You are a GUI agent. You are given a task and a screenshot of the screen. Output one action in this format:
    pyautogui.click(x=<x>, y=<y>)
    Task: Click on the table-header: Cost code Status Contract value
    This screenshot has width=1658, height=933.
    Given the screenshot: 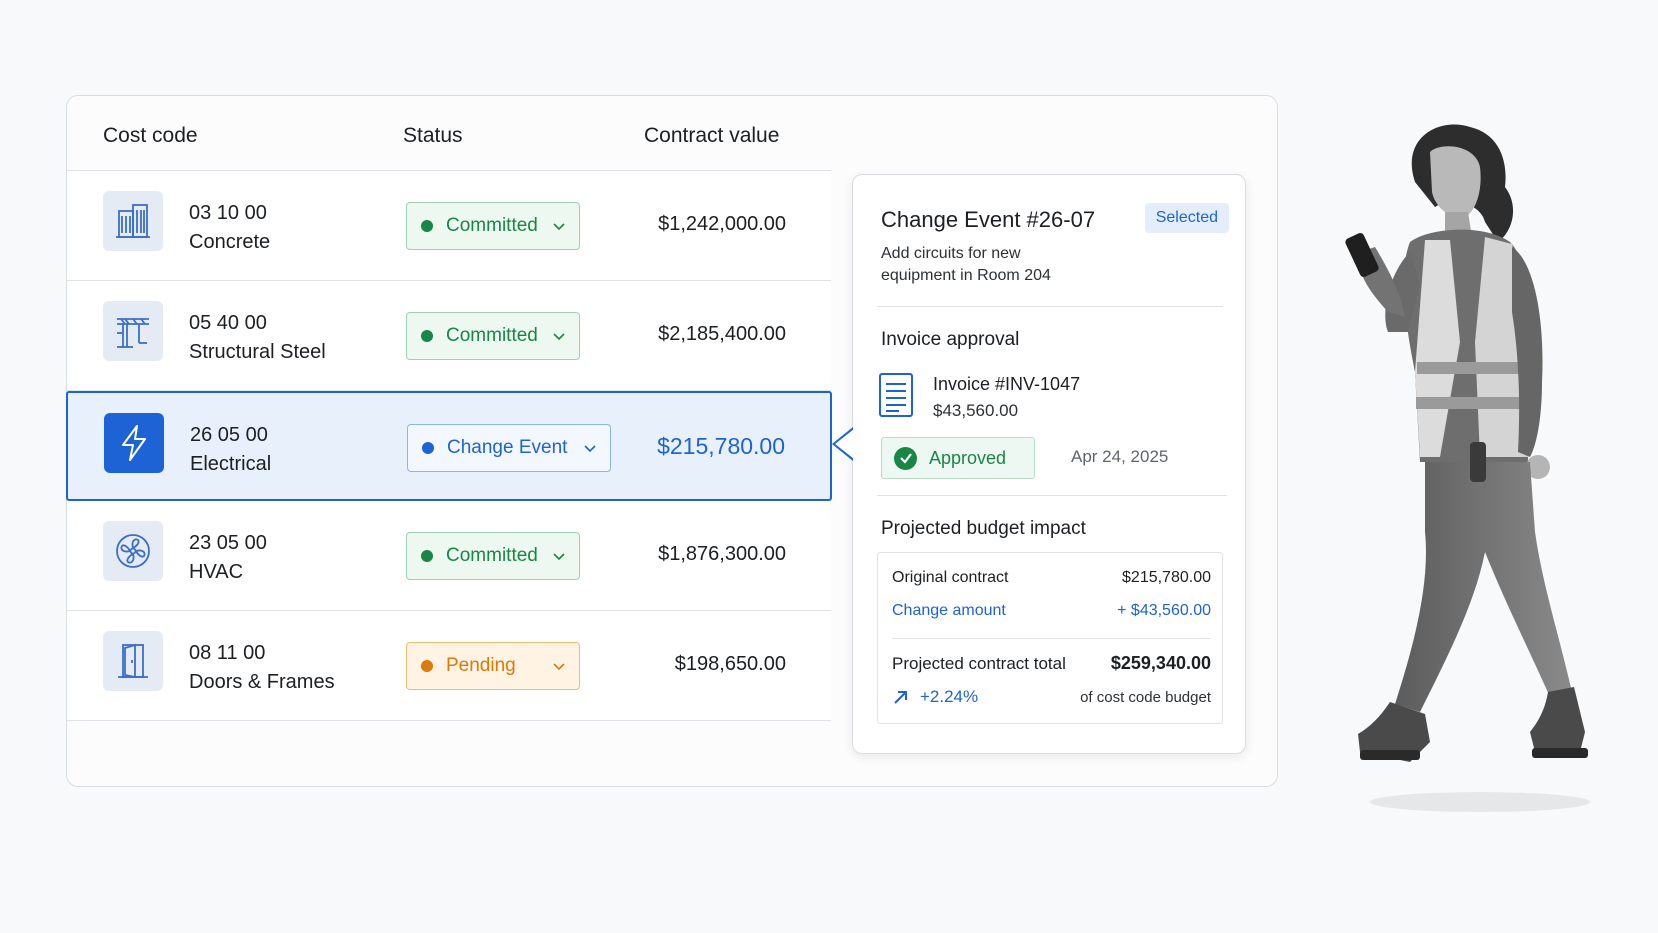 What is the action you would take?
    pyautogui.click(x=449, y=133)
    